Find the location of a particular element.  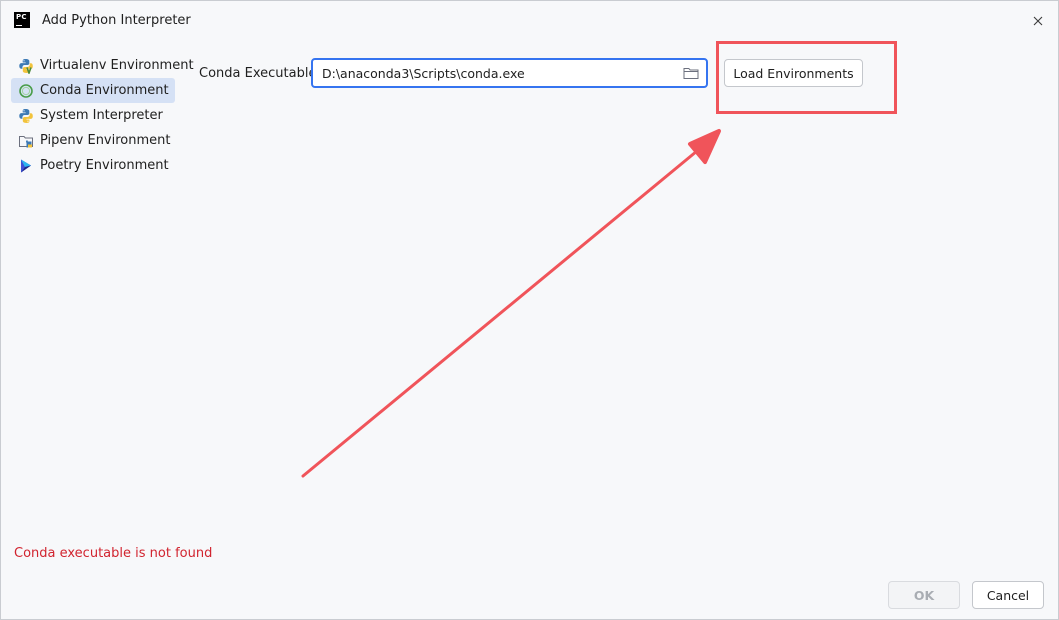

conda-icon is located at coordinates (26, 91).